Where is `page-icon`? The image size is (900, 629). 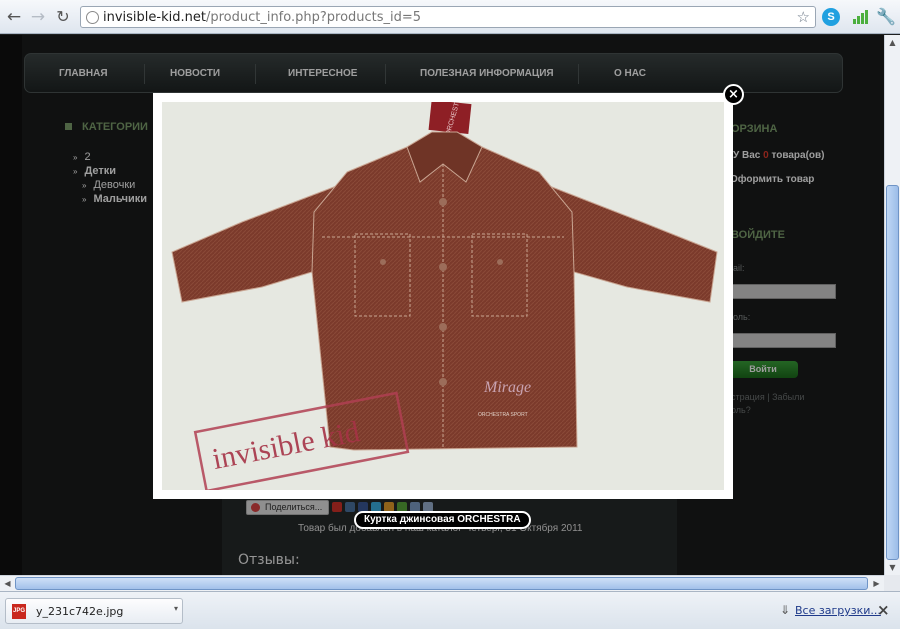 page-icon is located at coordinates (92, 17).